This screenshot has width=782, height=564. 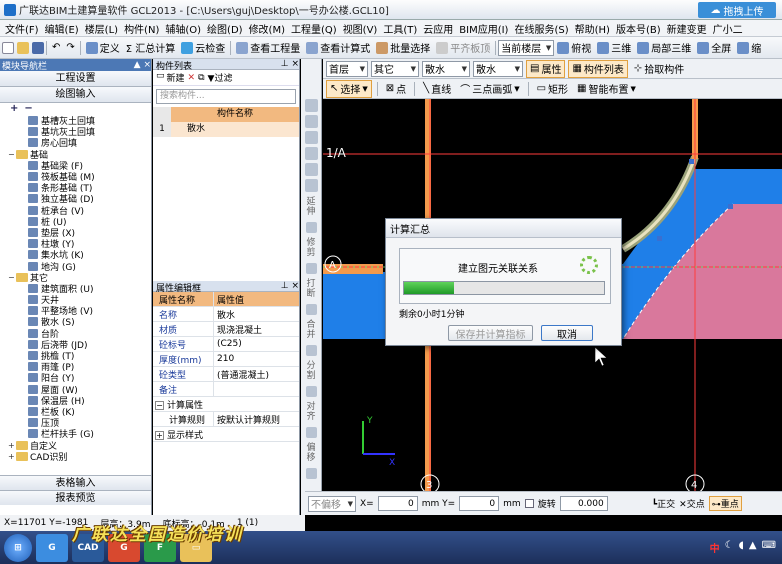 What do you see at coordinates (311, 289) in the screenshot?
I see `modify-tool-2: 打断` at bounding box center [311, 289].